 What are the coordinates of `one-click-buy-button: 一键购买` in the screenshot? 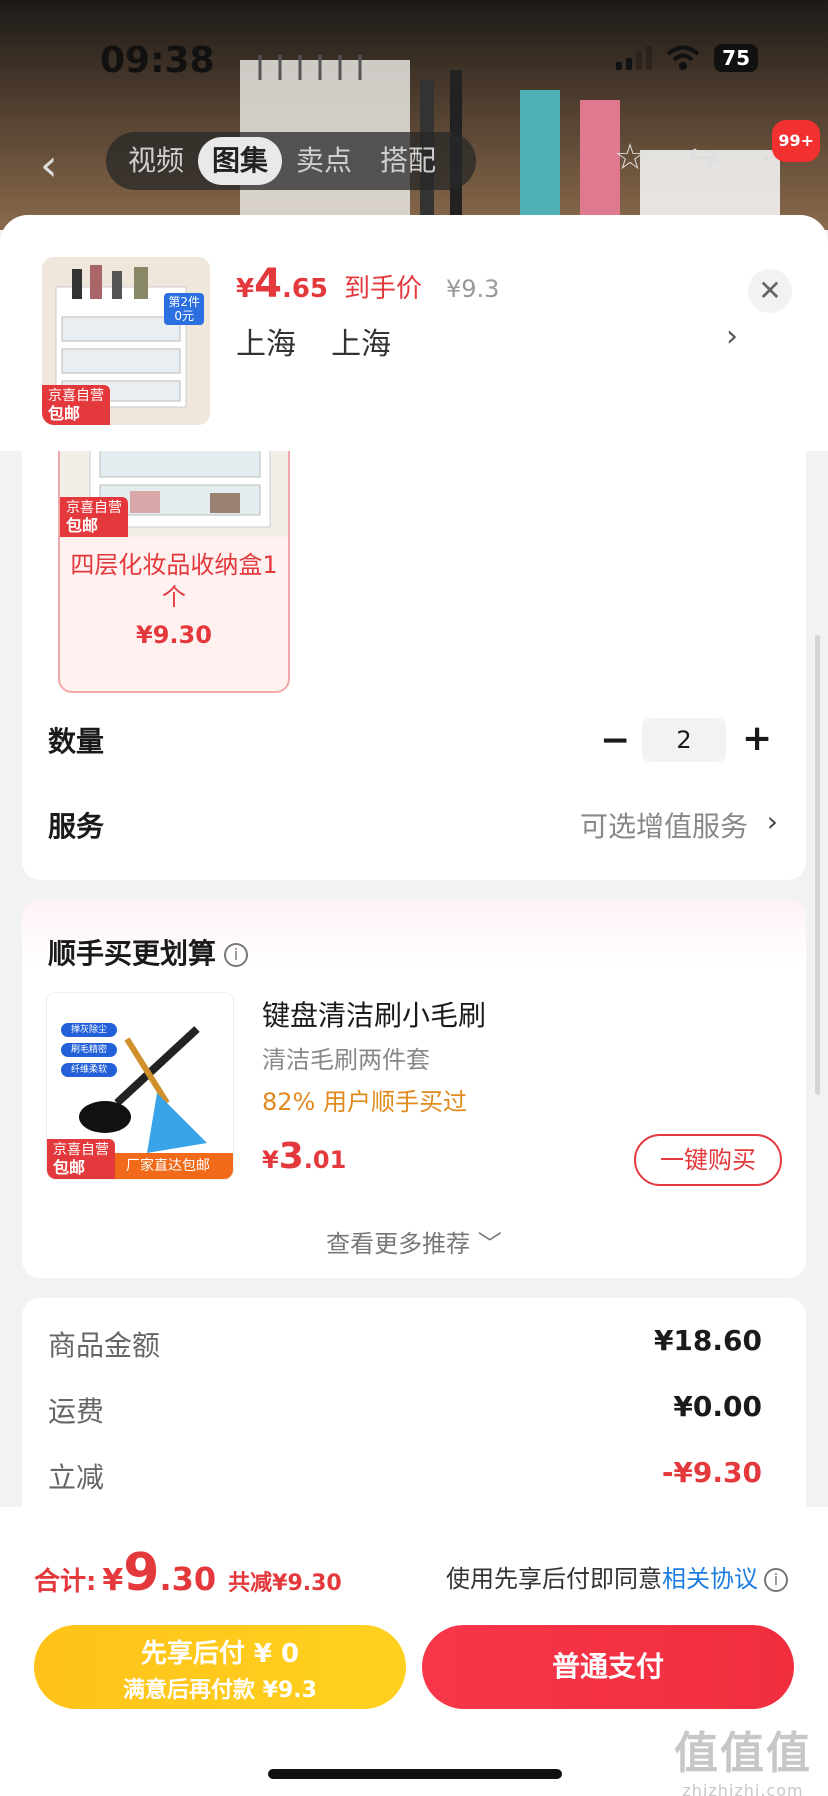 It's located at (708, 1160).